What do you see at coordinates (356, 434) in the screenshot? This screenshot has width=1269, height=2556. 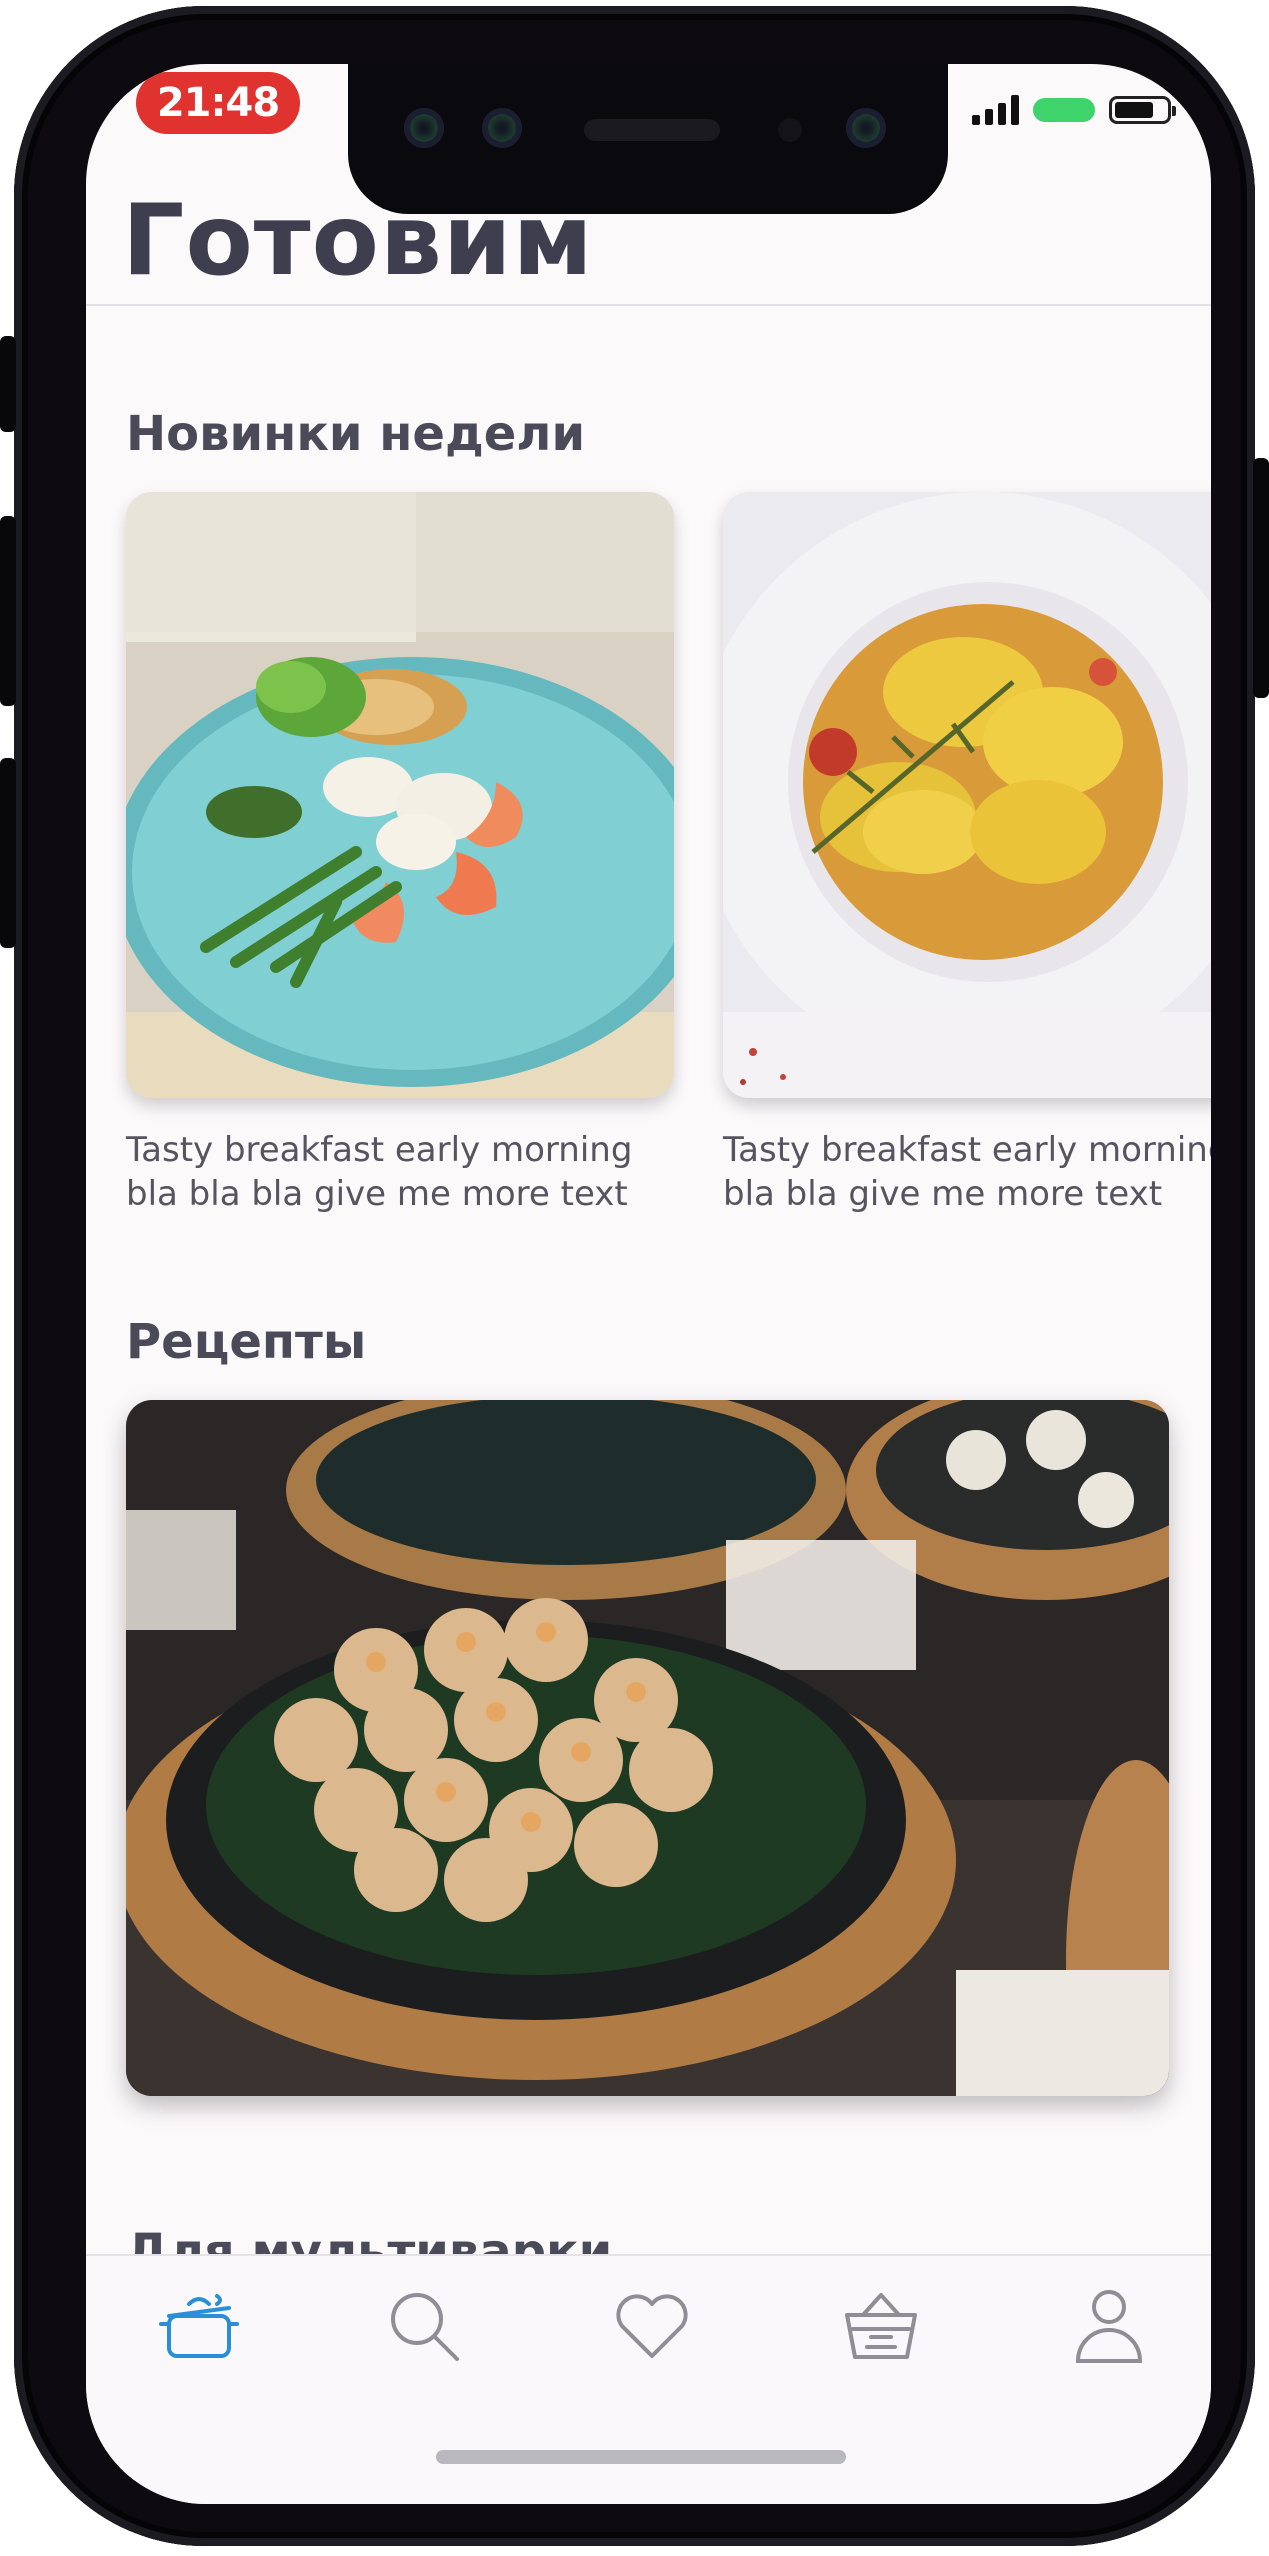 I see `section-title-new-week: Новинки недели` at bounding box center [356, 434].